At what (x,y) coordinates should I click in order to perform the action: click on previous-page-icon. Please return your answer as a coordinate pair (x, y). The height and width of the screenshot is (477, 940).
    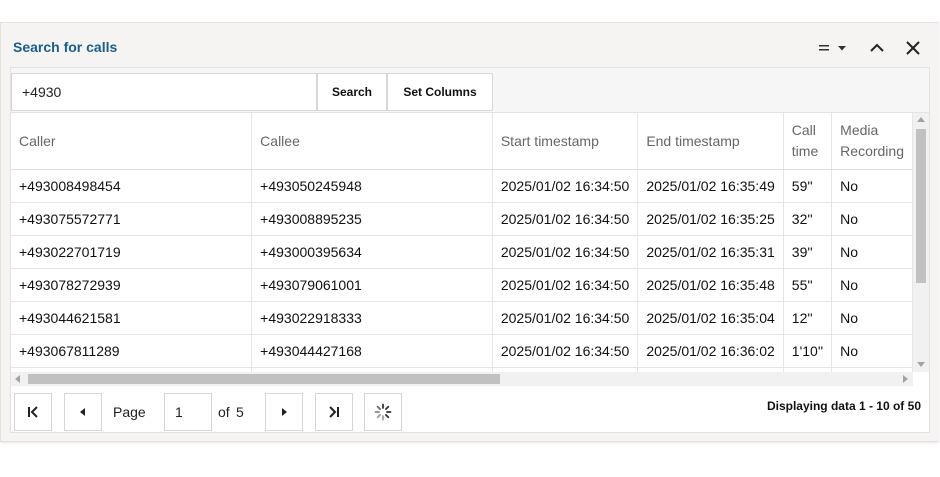
    Looking at the image, I should click on (82, 412).